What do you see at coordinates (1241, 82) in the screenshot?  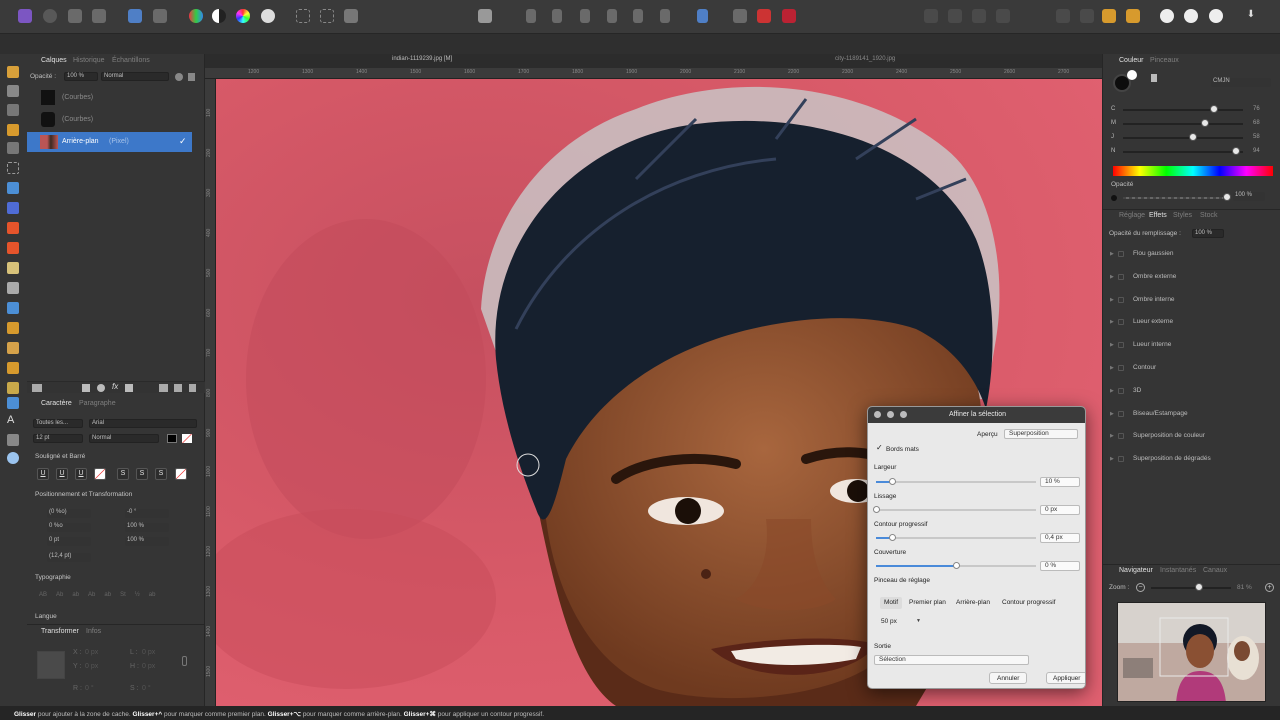 I see `color-mode-select: CMJN` at bounding box center [1241, 82].